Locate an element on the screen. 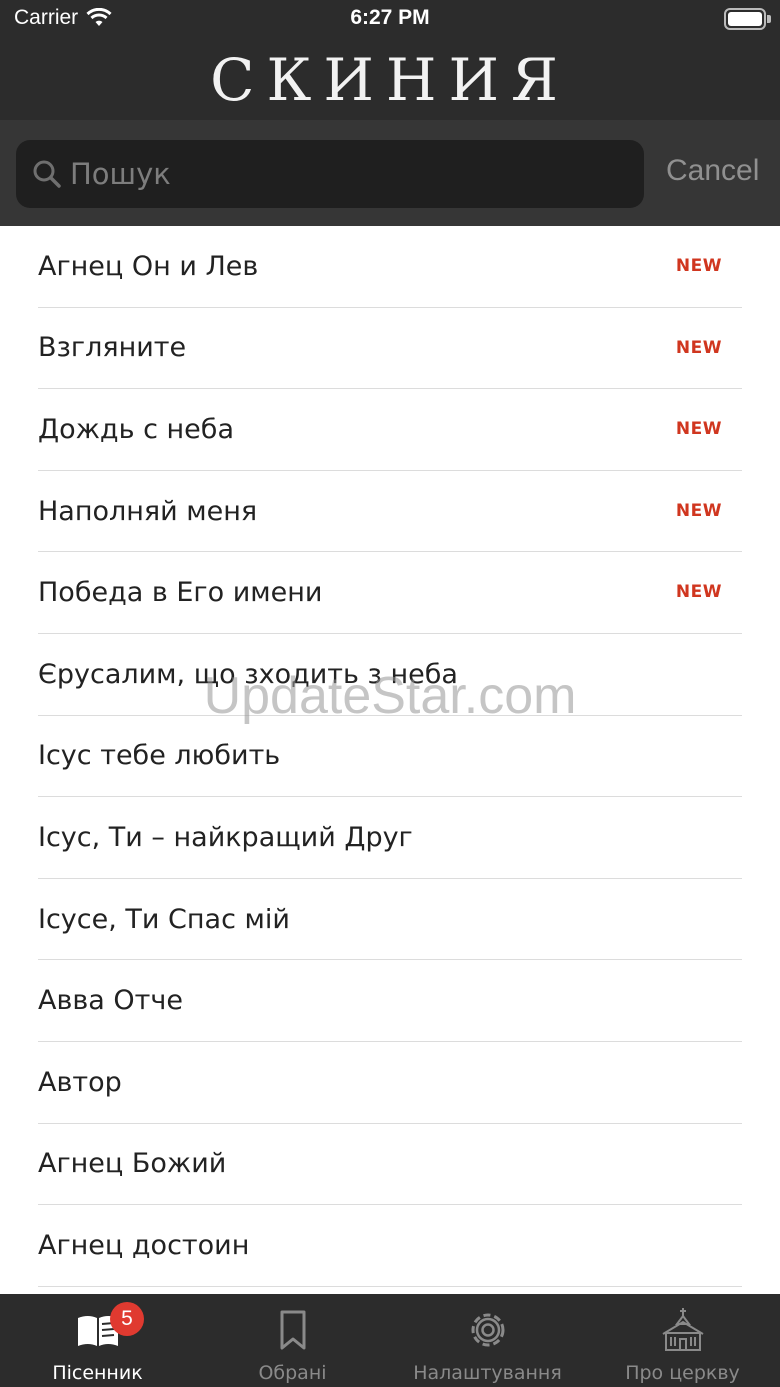 Image resolution: width=780 pixels, height=1387 pixels. tab-settings: Налаштування is located at coordinates (487, 1340).